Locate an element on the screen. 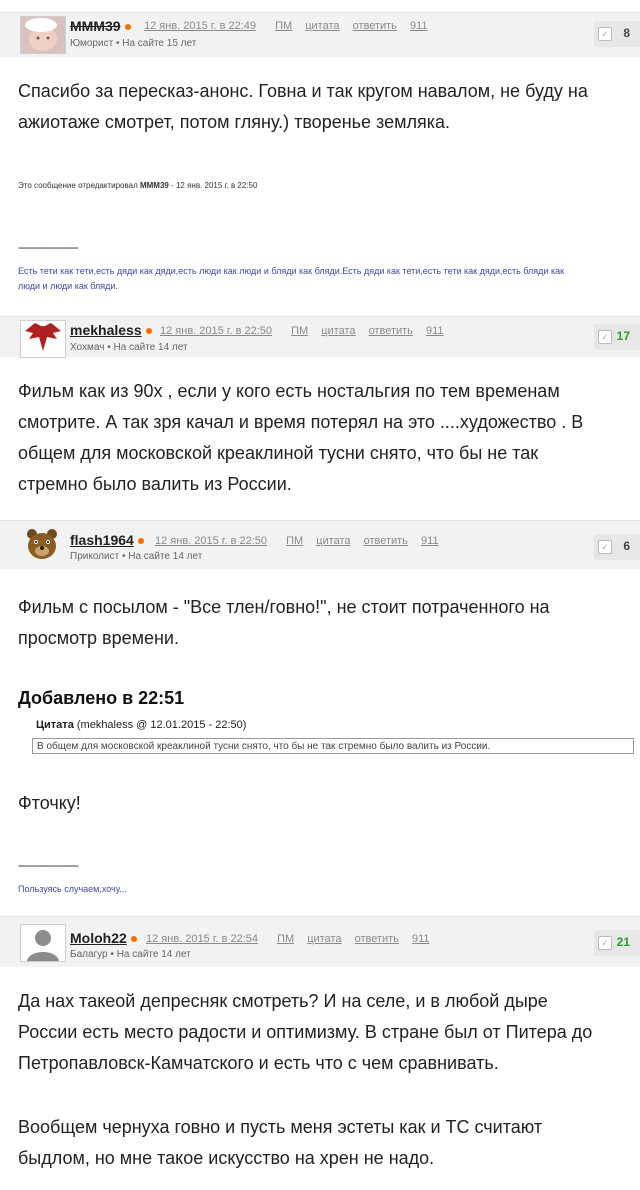  username-text: mekhaless is located at coordinates (106, 330).